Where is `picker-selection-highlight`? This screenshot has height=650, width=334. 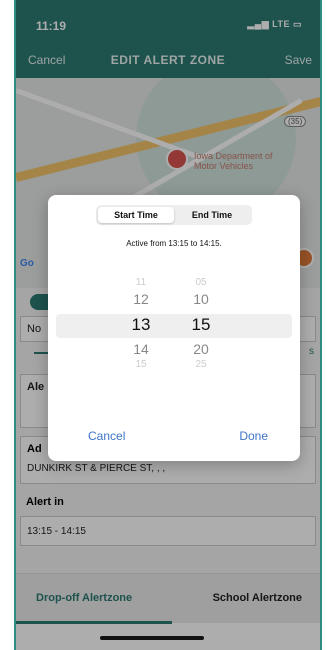
picker-selection-highlight is located at coordinates (174, 326).